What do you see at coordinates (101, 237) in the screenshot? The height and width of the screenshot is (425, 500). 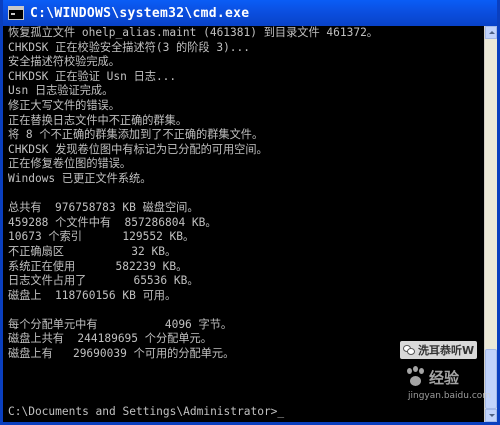 I see `console-line: 10673 个索引 129552 KB。` at bounding box center [101, 237].